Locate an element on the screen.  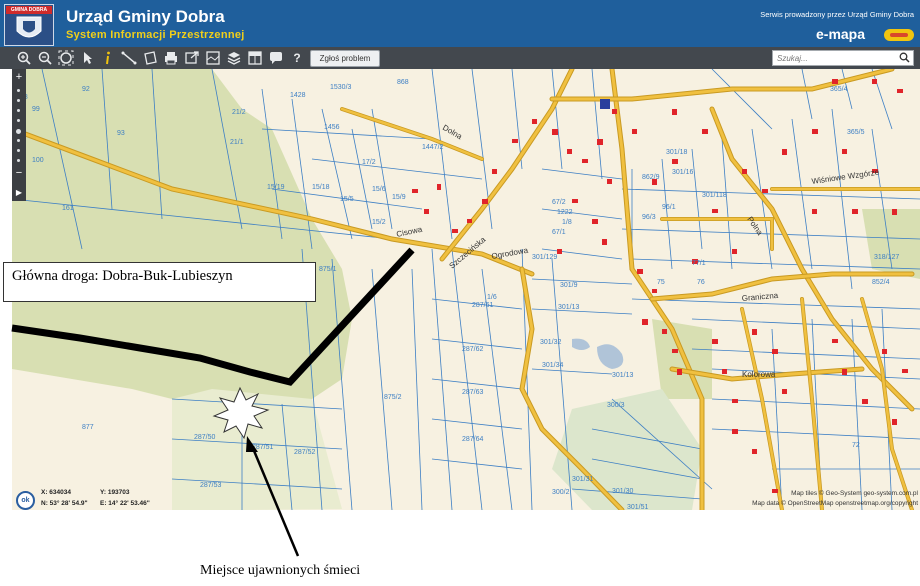
parcel-label: 161 is located at coordinates (68, 208).